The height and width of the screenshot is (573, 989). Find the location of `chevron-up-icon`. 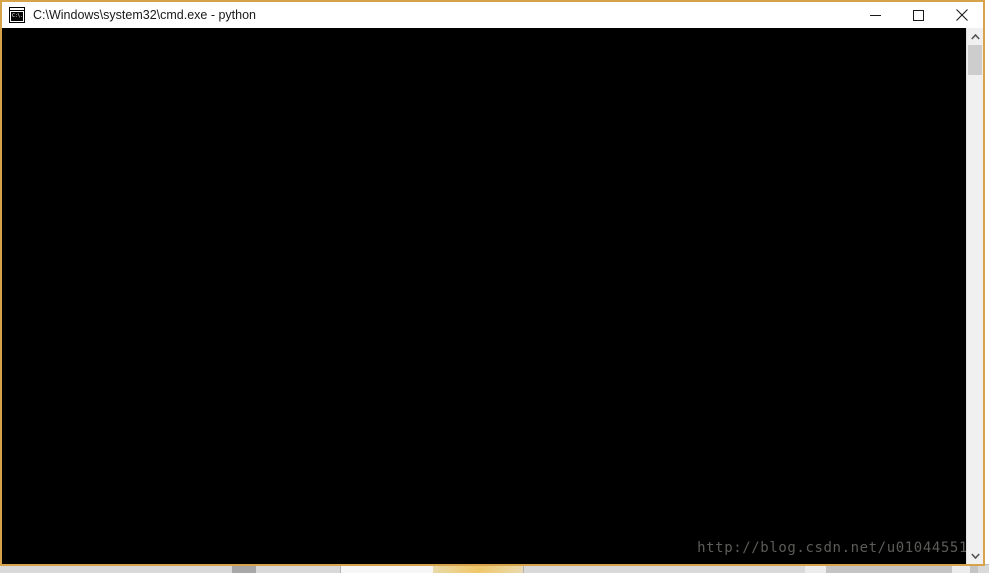

chevron-up-icon is located at coordinates (975, 36).